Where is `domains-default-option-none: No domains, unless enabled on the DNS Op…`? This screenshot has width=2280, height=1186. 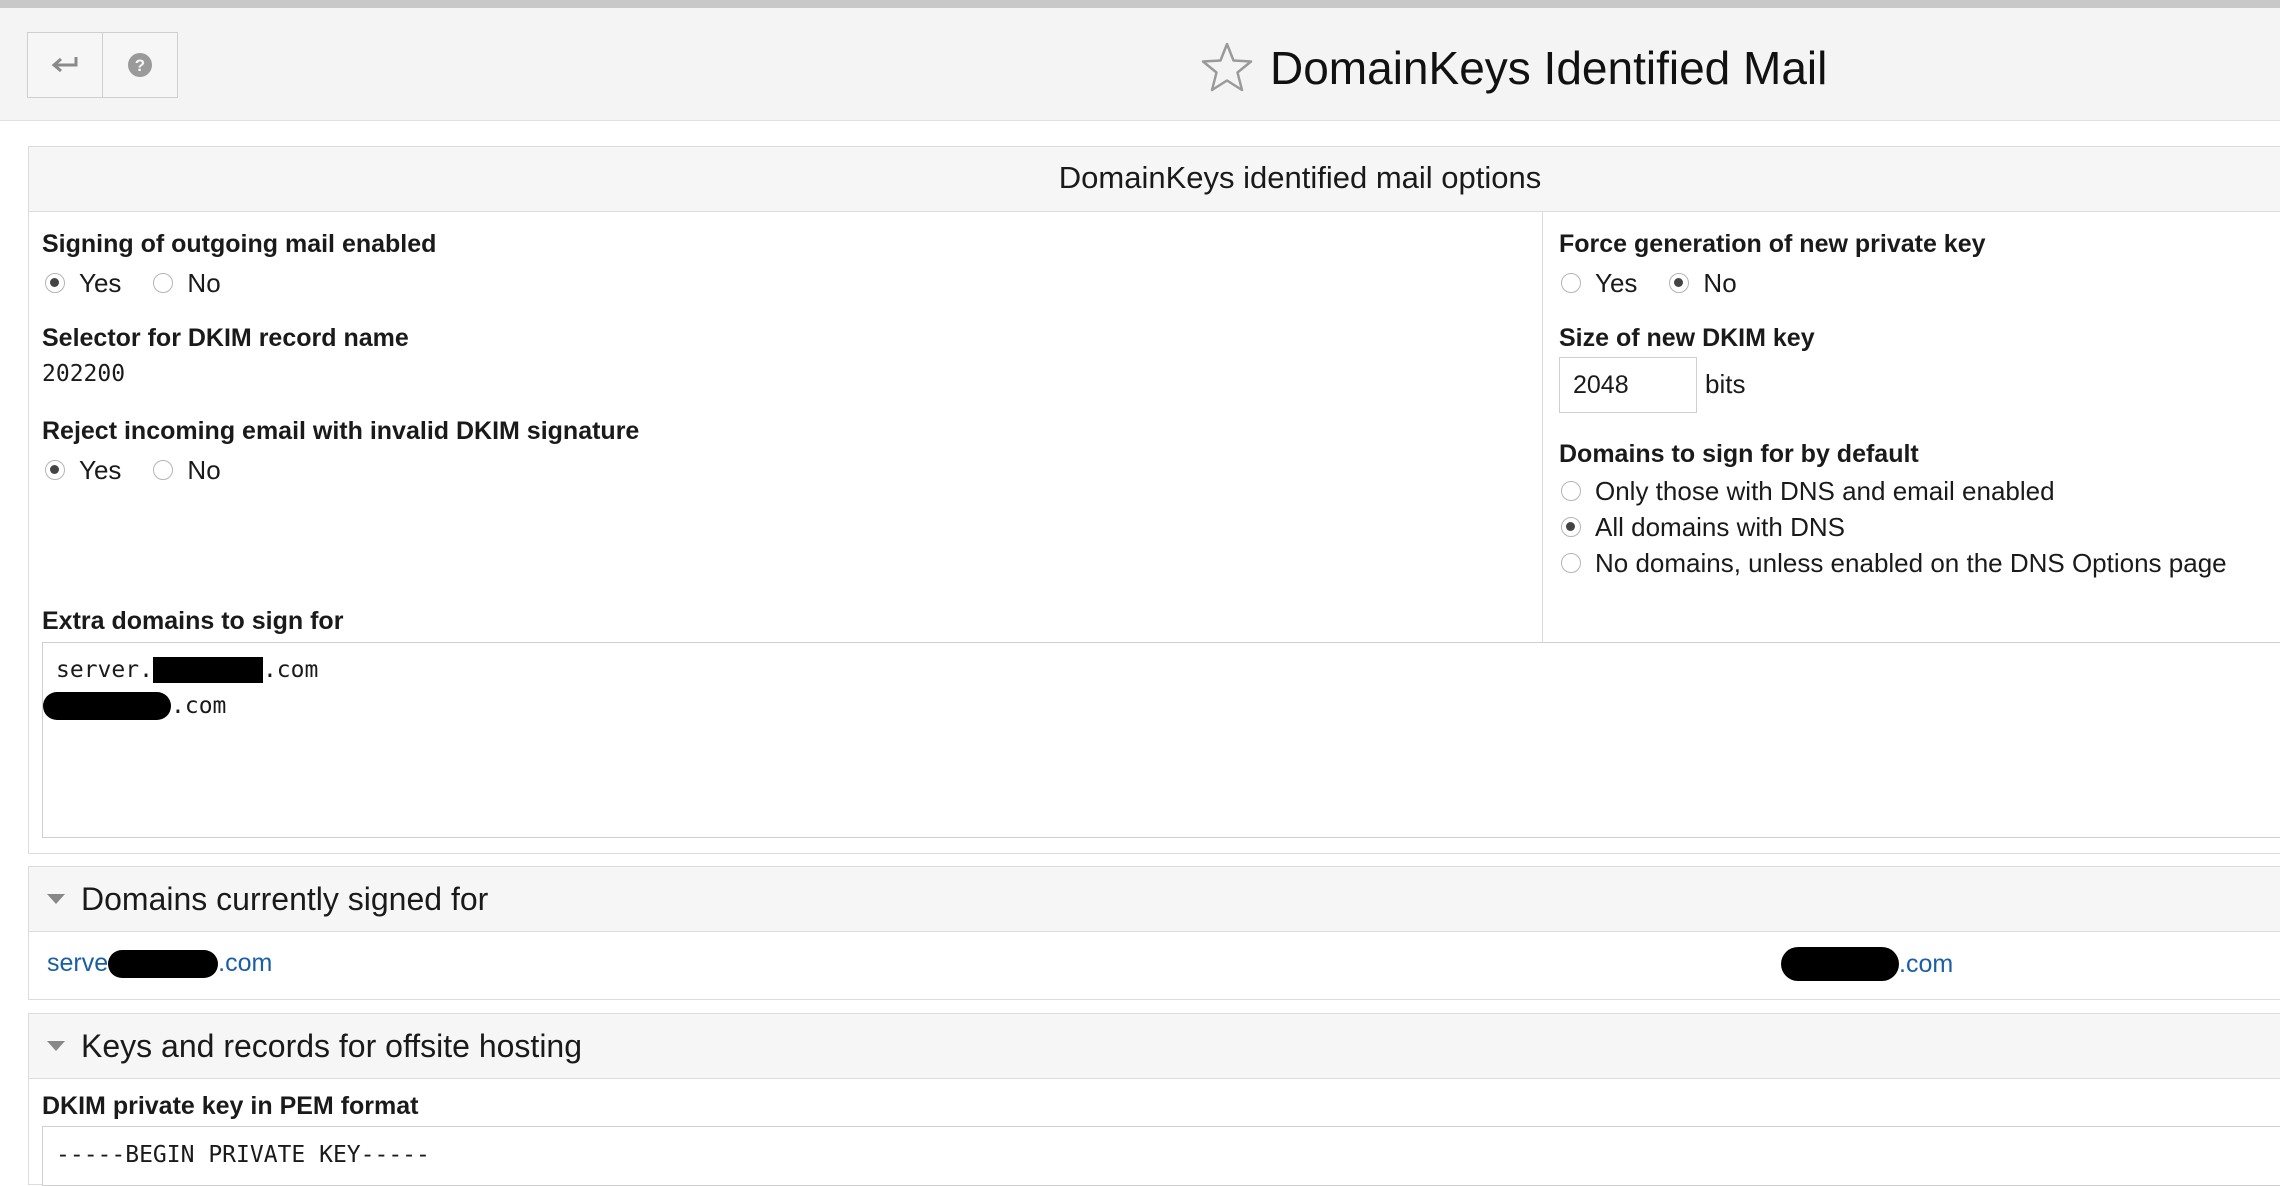 domains-default-option-none: No domains, unless enabled on the DNS Op… is located at coordinates (1894, 563).